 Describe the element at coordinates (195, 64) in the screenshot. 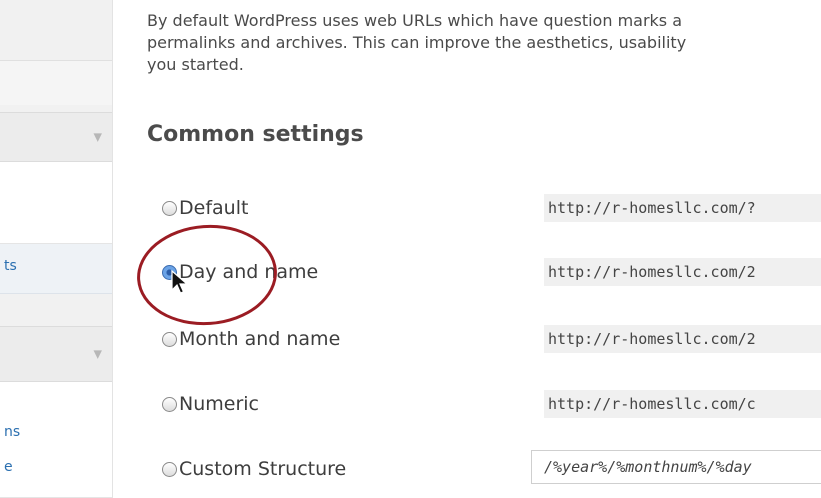

I see `intro-line-3: you started.` at that location.